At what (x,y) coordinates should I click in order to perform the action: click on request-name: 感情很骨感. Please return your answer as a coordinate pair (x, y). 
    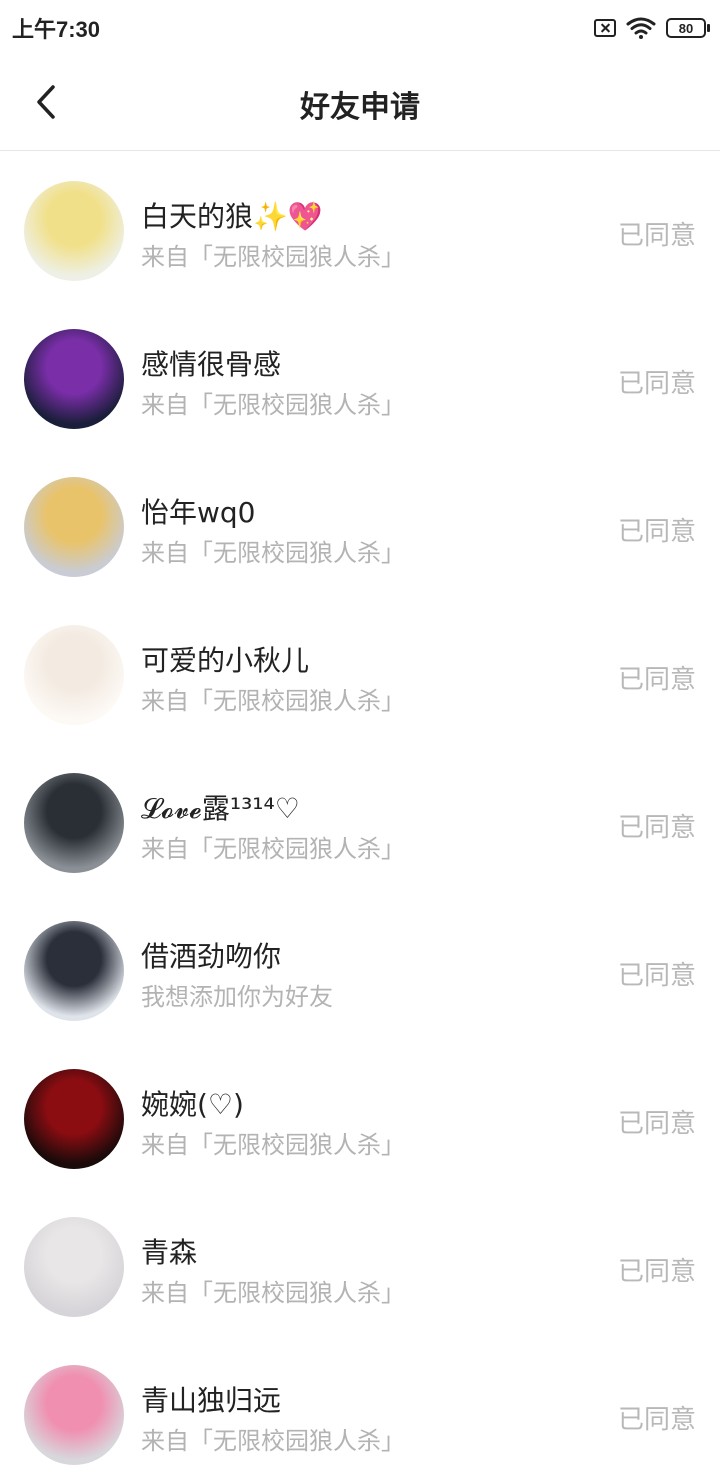
    Looking at the image, I should click on (211, 364).